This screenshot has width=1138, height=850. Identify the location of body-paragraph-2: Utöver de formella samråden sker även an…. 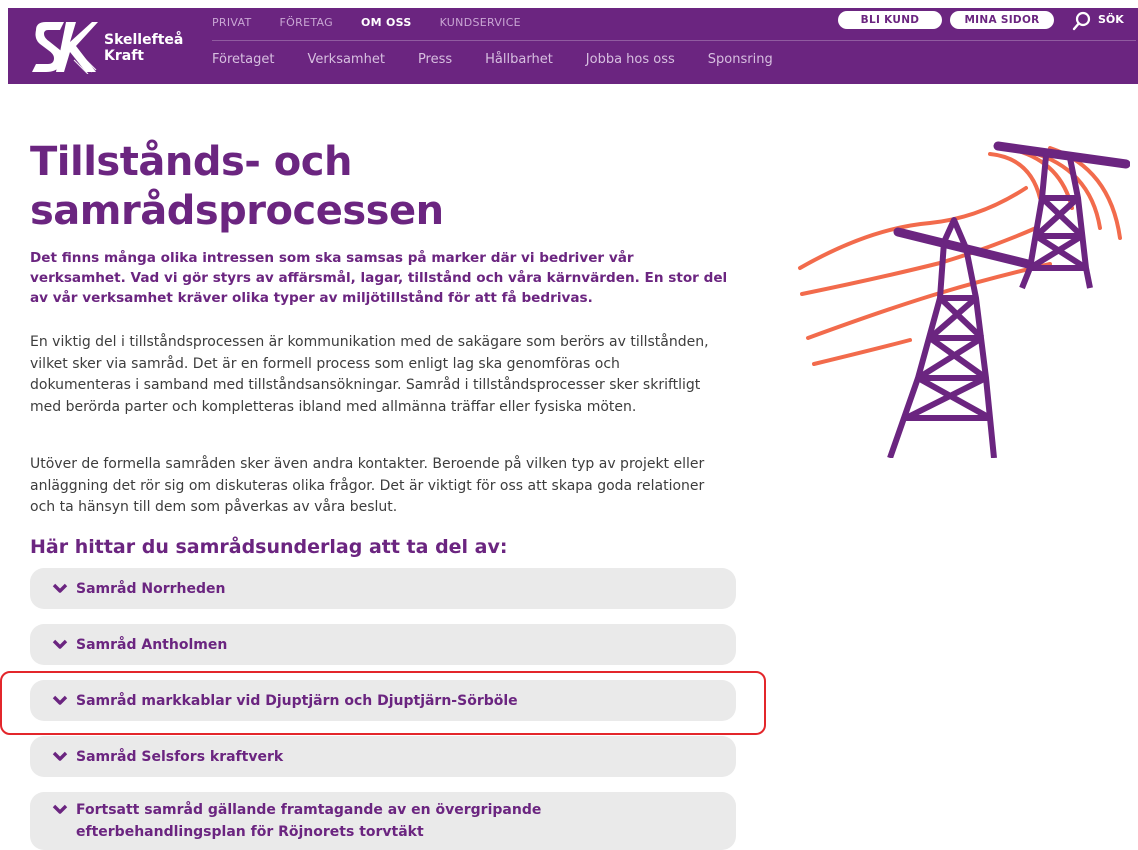
(367, 485).